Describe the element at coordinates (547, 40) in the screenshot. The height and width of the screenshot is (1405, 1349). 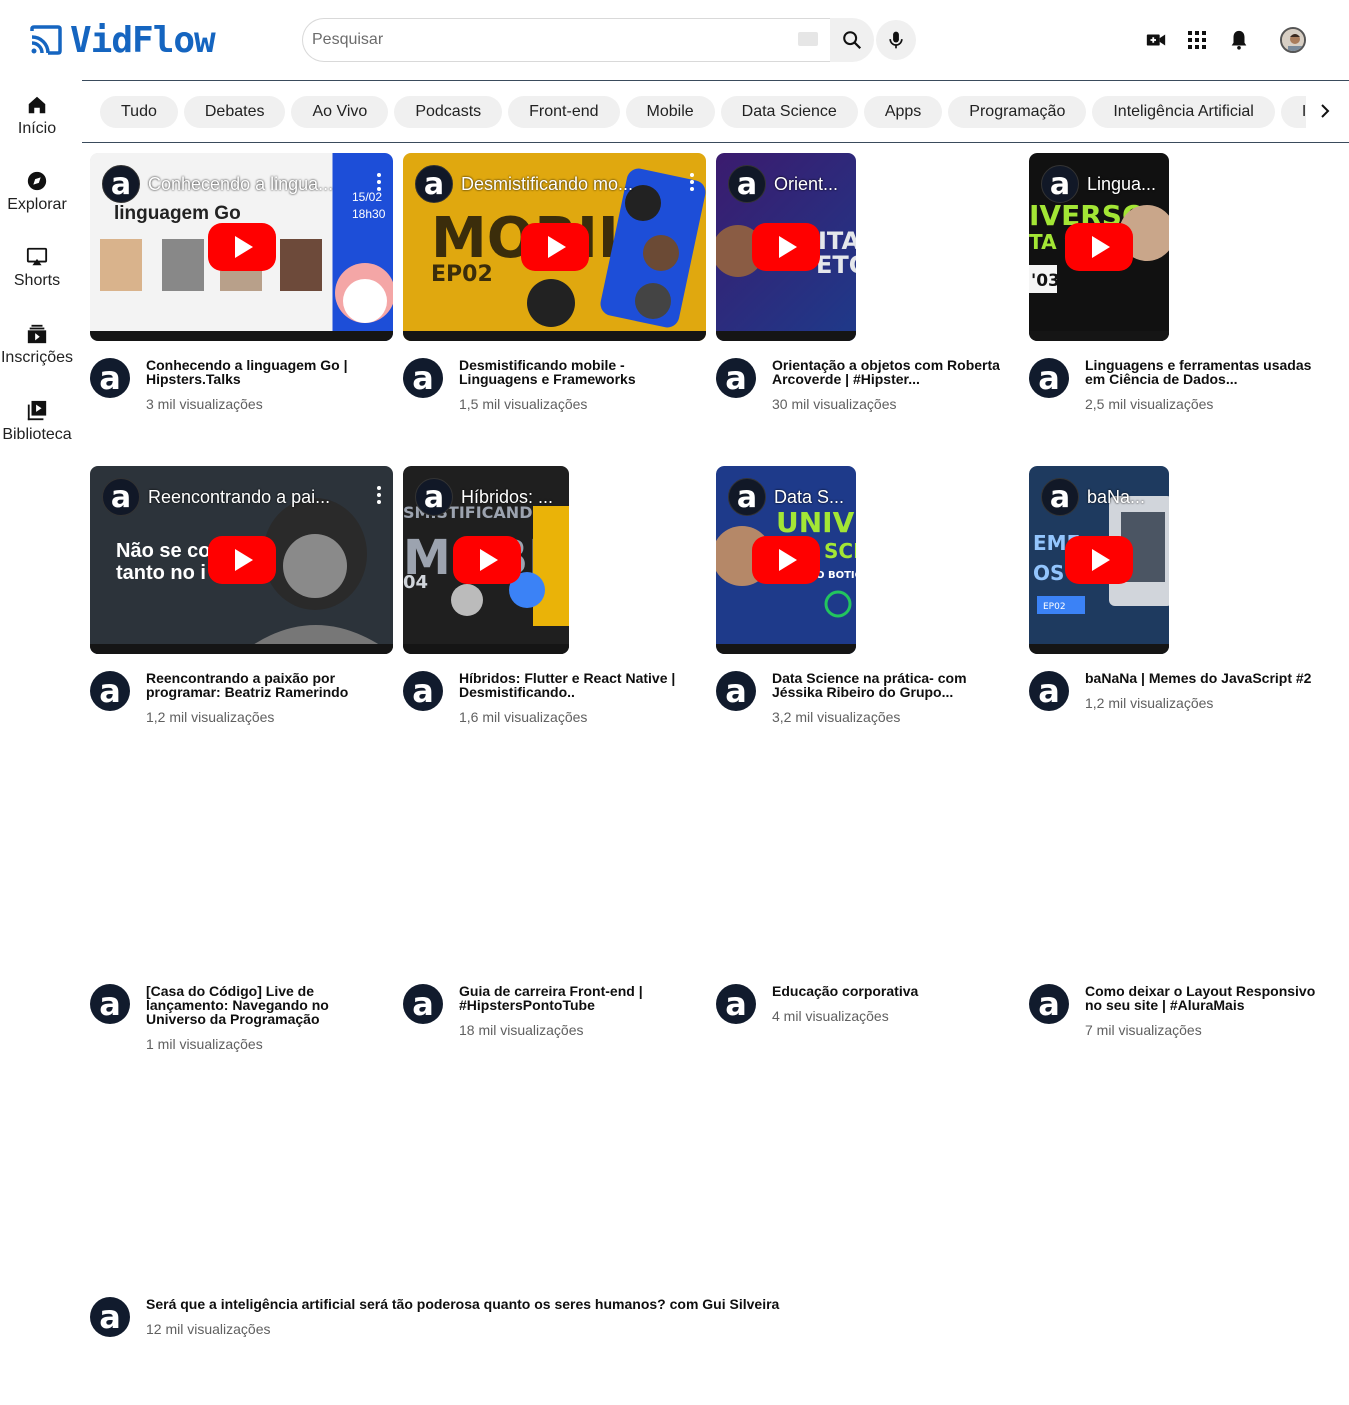
I see `search-input` at that location.